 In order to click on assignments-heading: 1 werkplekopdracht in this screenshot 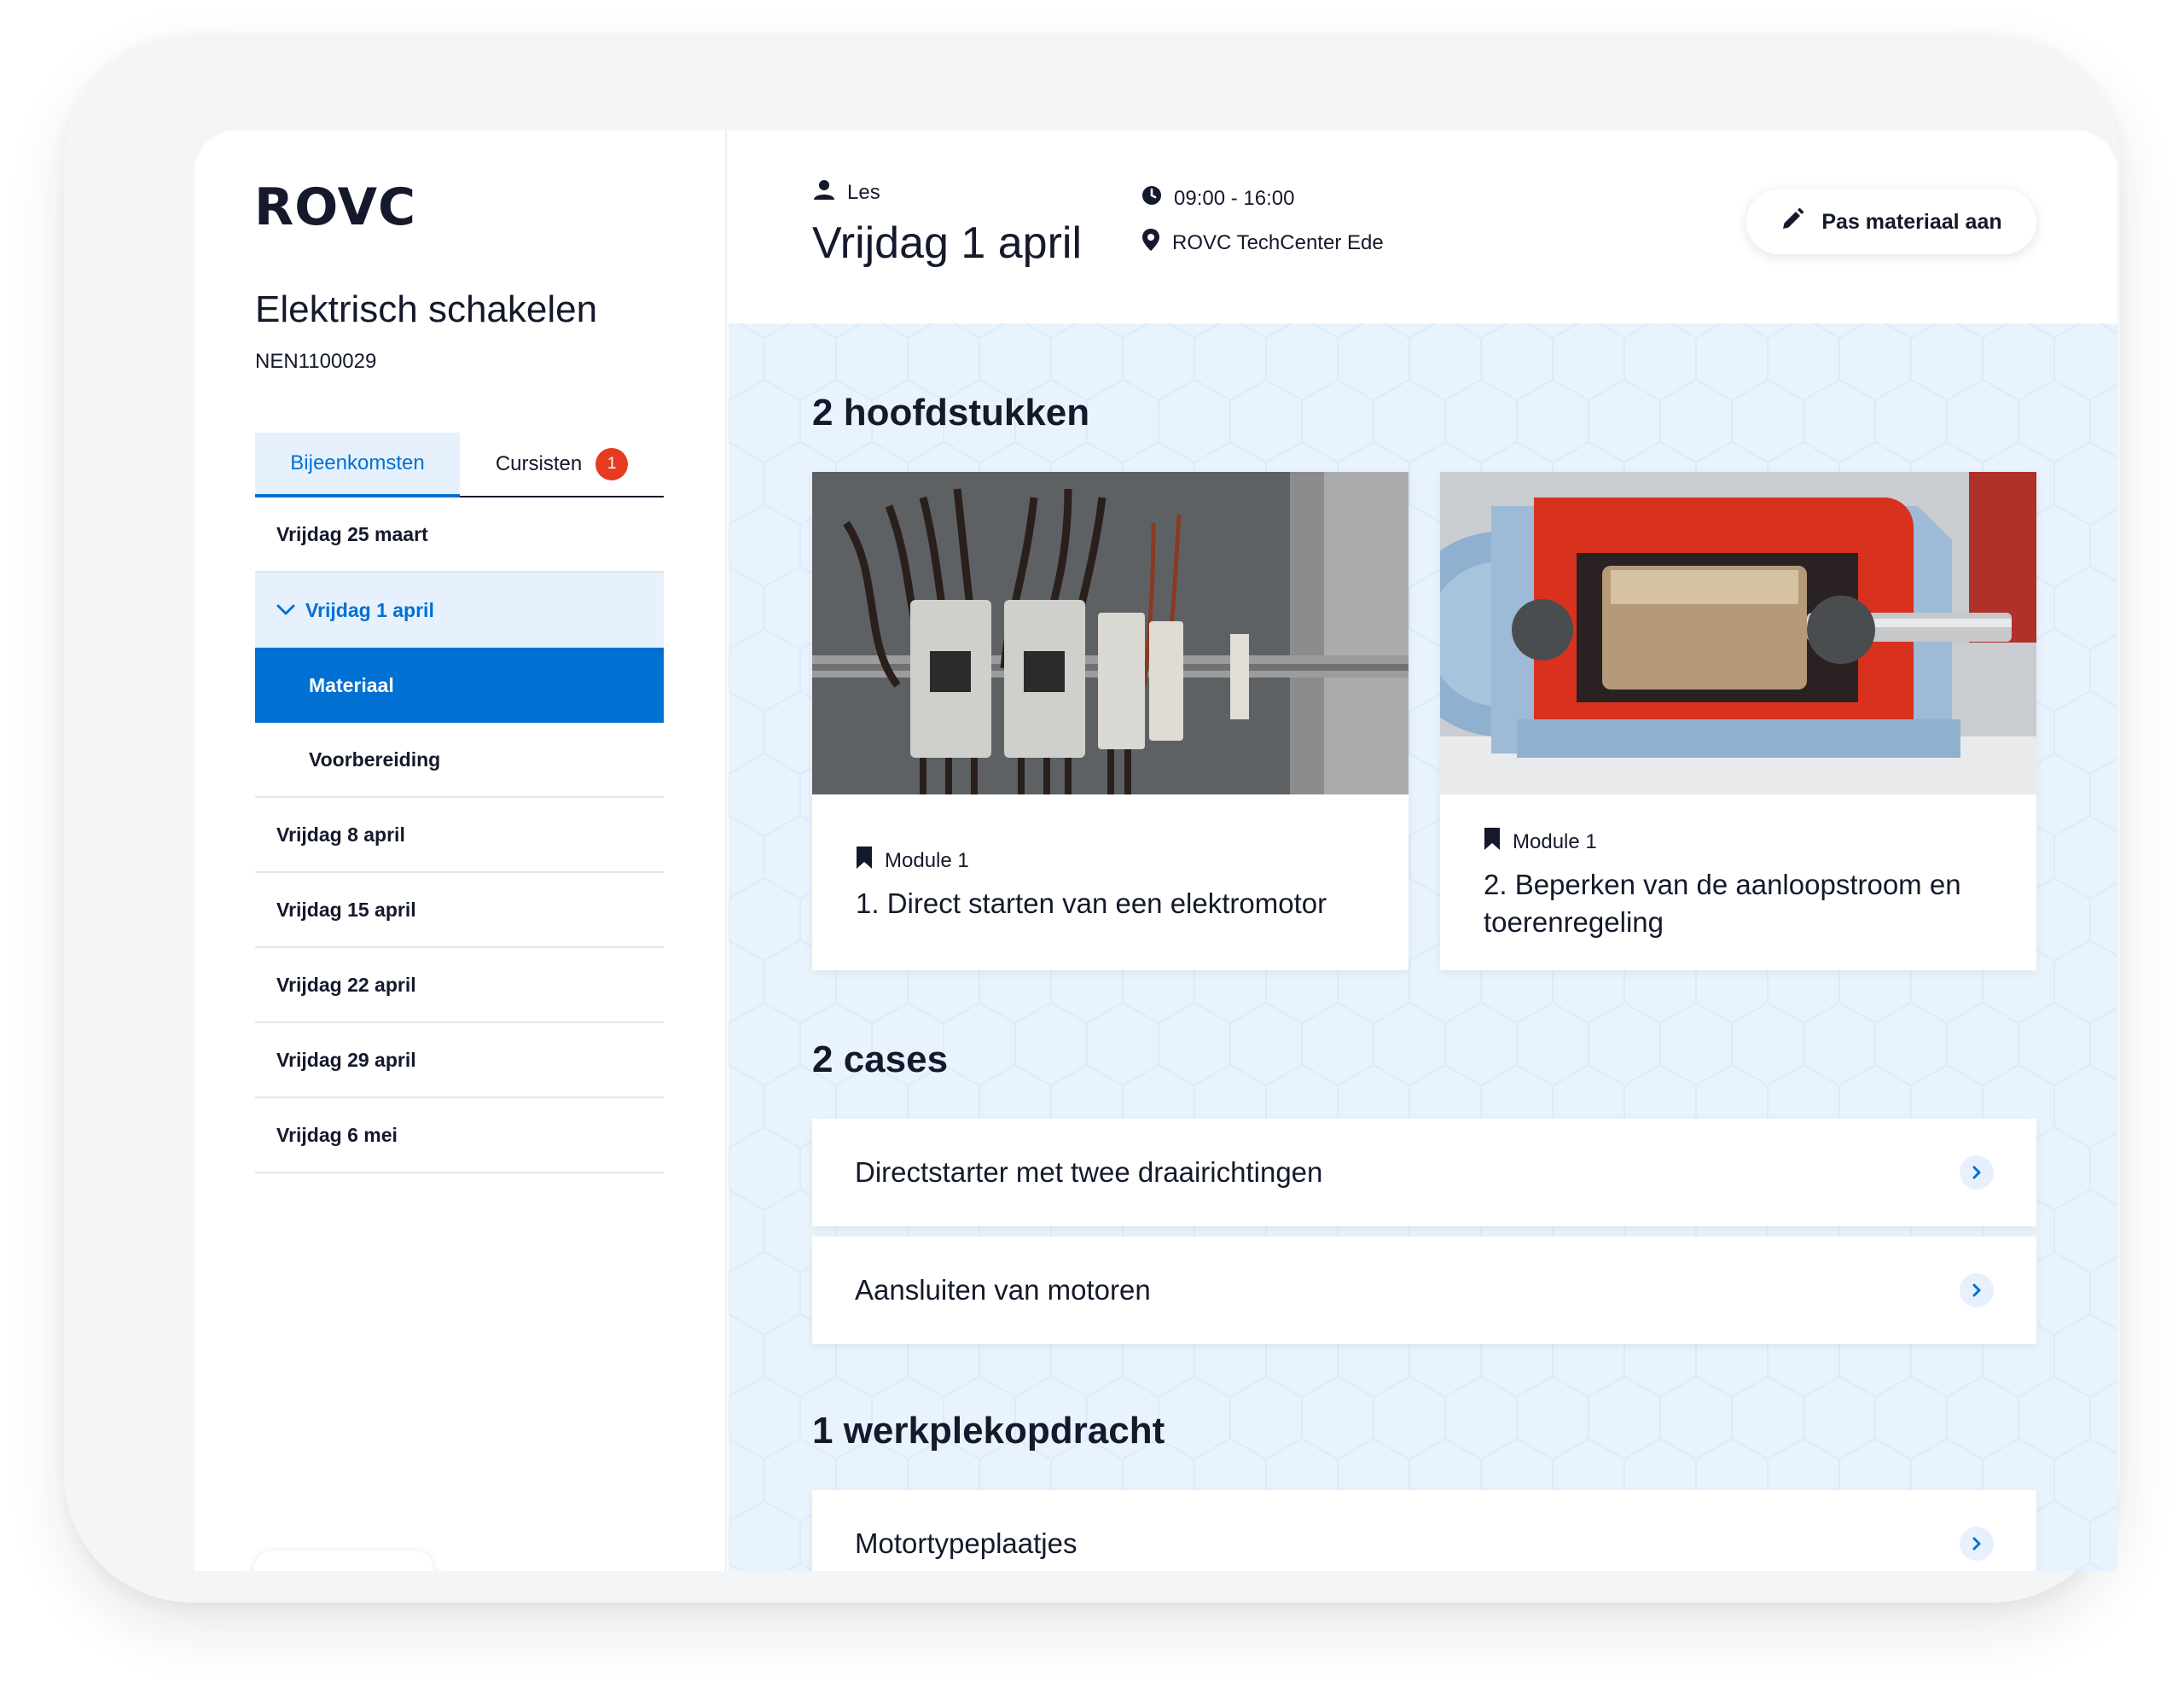, I will do `click(989, 1431)`.